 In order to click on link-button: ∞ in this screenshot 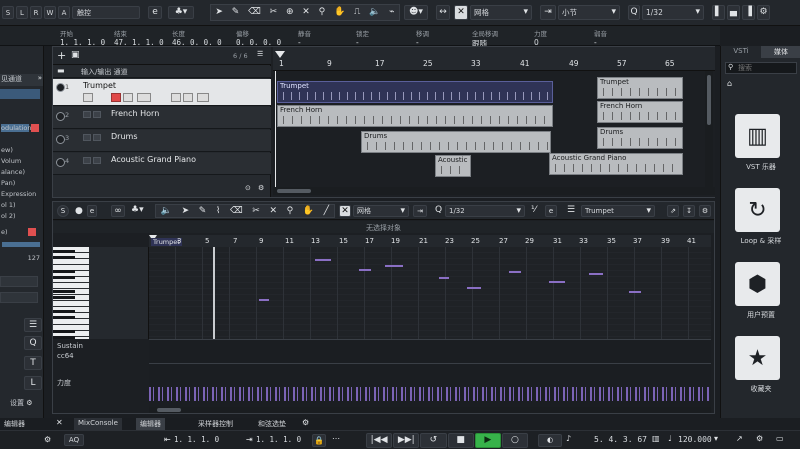, I will do `click(118, 211)`.